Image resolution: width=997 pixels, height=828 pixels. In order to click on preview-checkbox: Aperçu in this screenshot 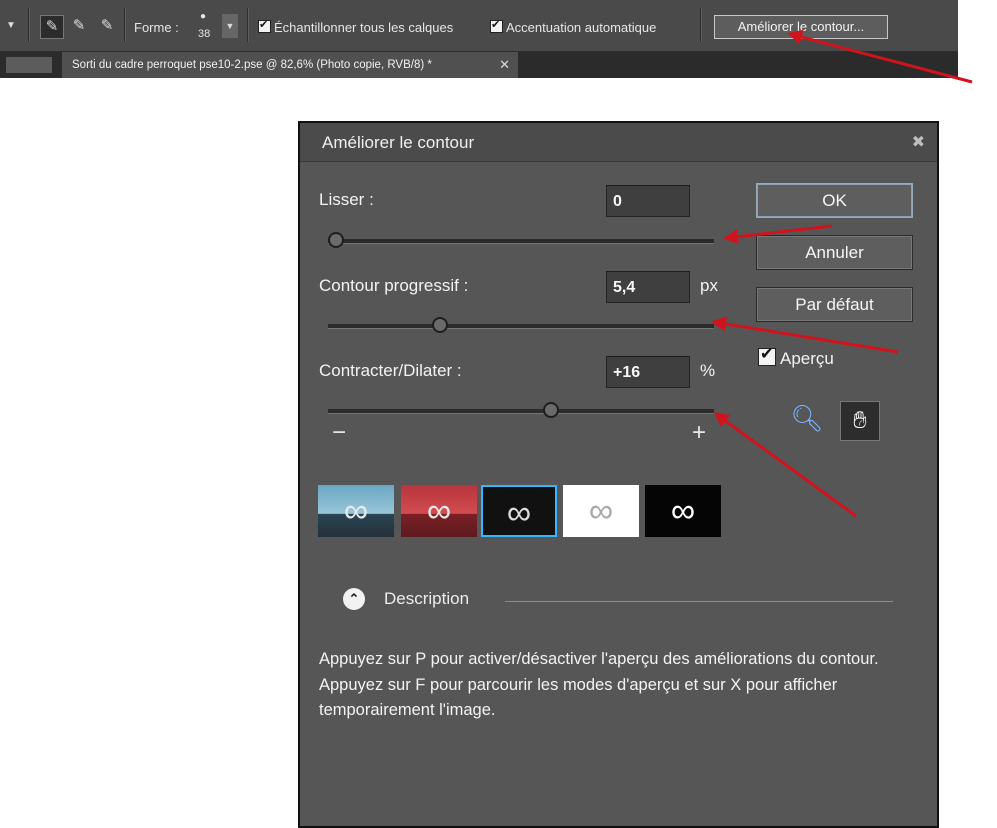, I will do `click(796, 356)`.